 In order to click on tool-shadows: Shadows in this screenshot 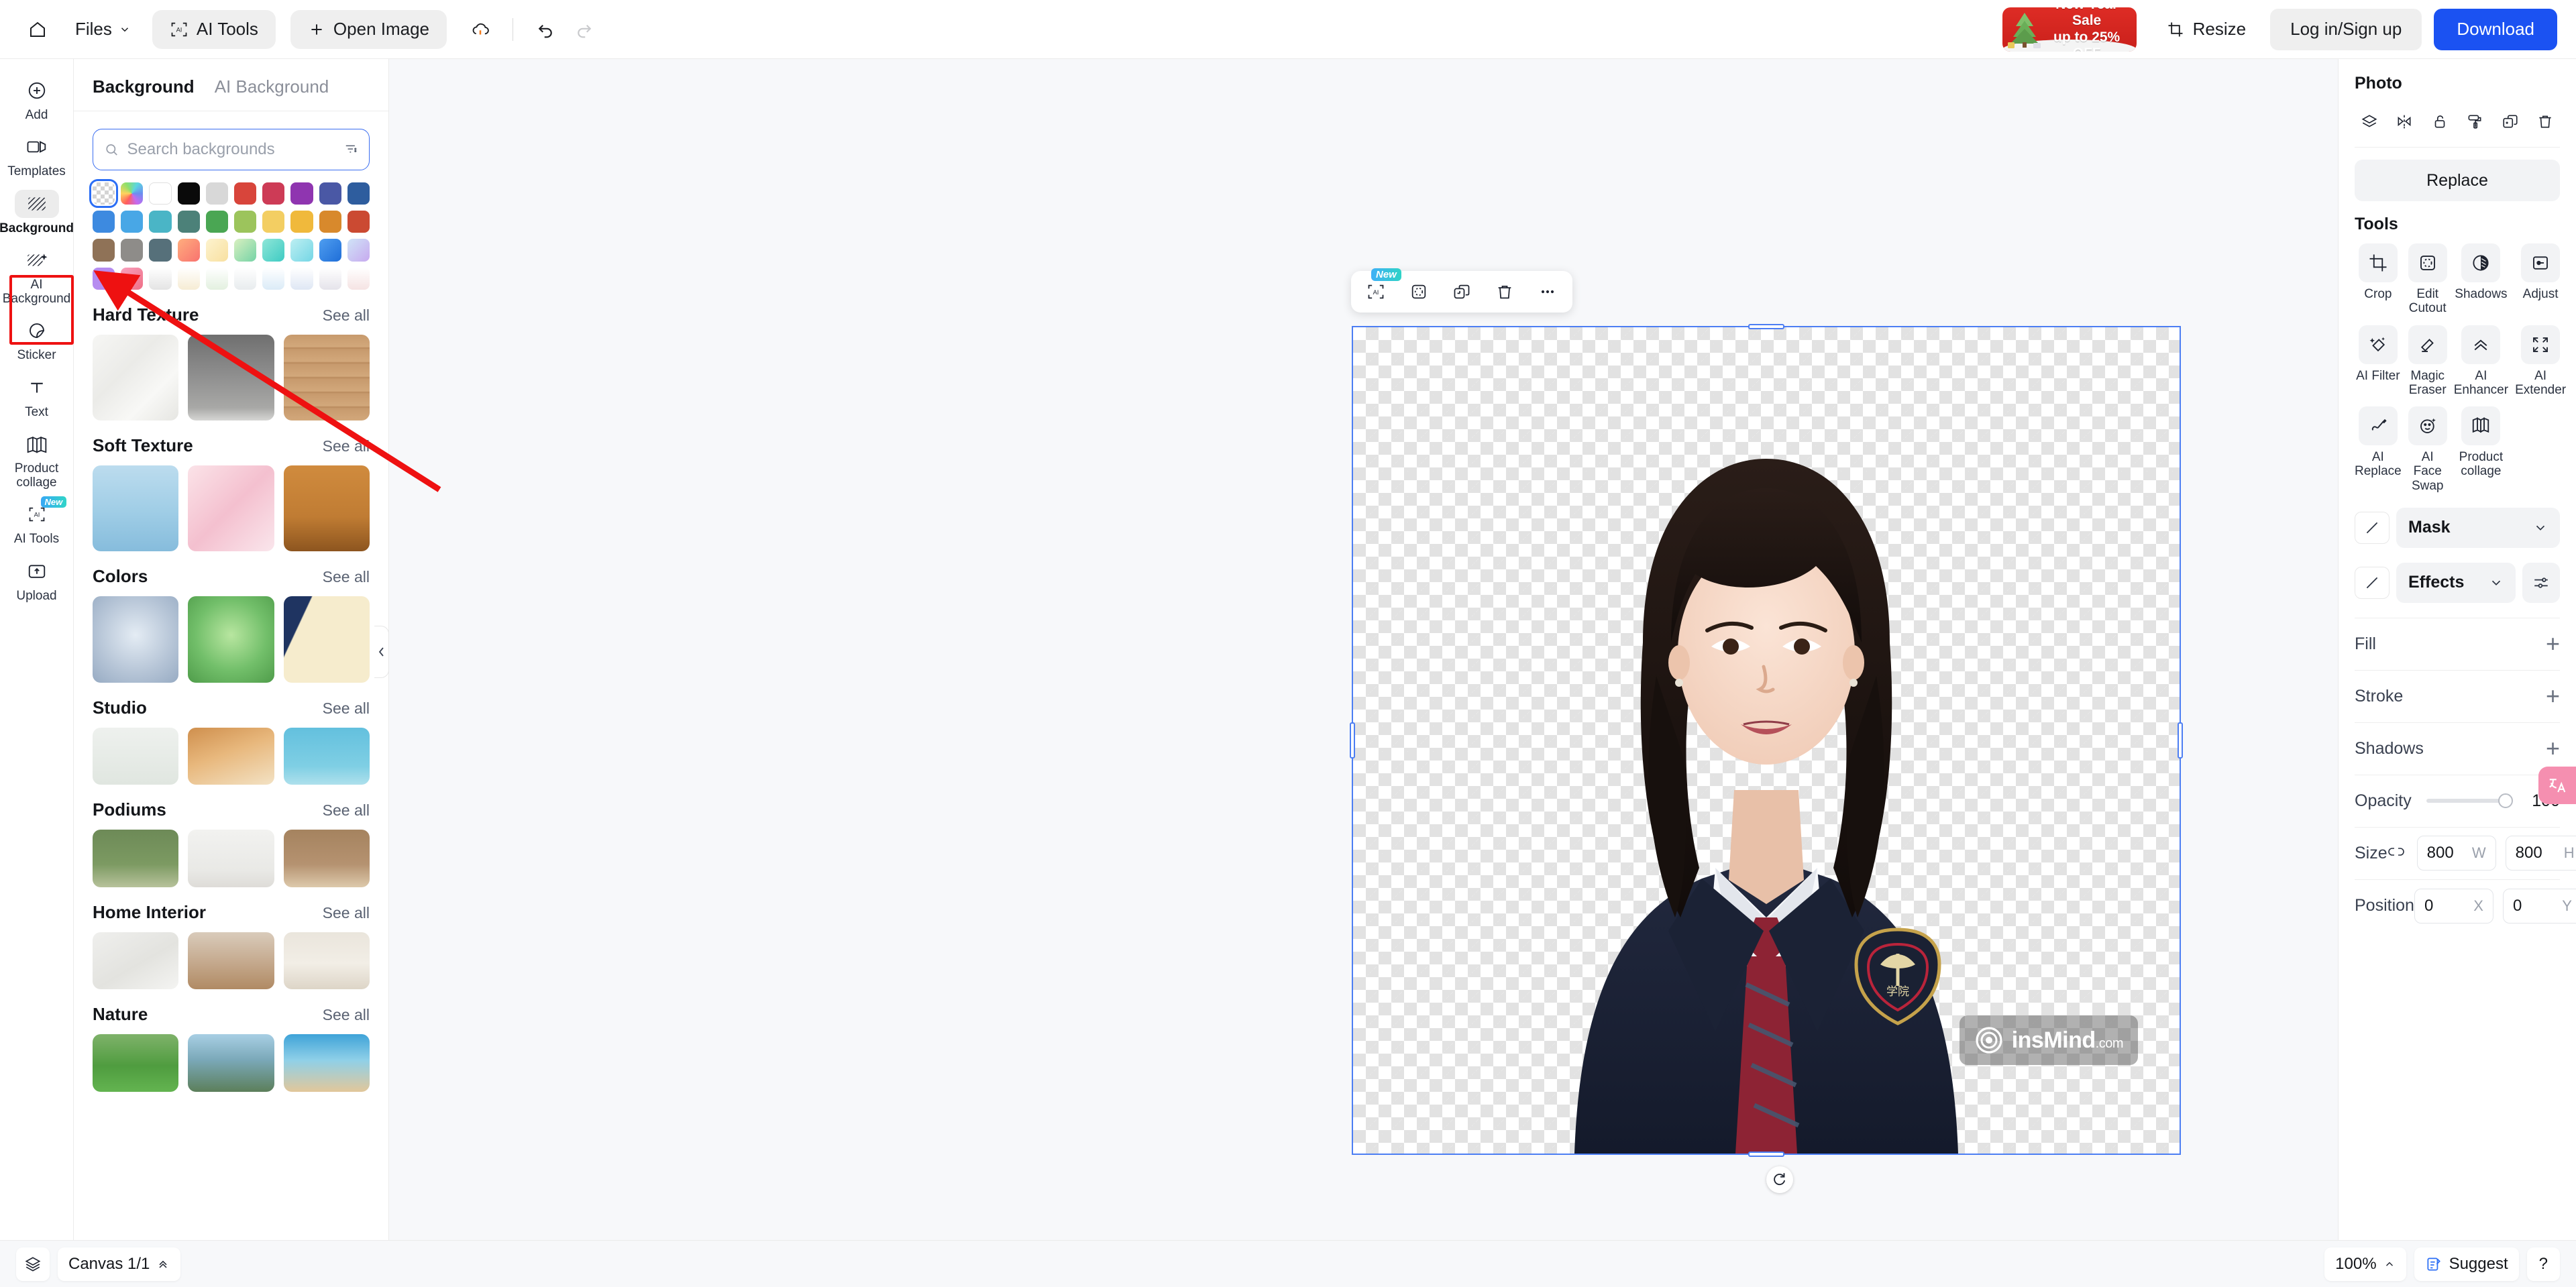, I will do `click(2481, 279)`.